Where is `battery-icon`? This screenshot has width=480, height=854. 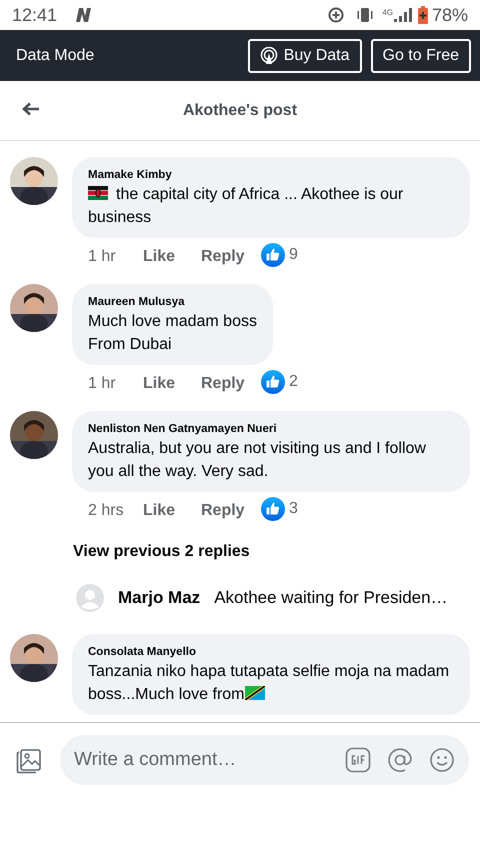 battery-icon is located at coordinates (423, 15).